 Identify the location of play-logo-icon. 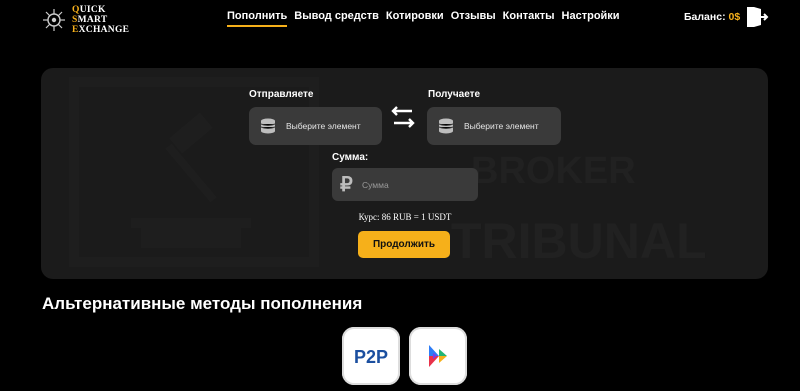
(438, 356).